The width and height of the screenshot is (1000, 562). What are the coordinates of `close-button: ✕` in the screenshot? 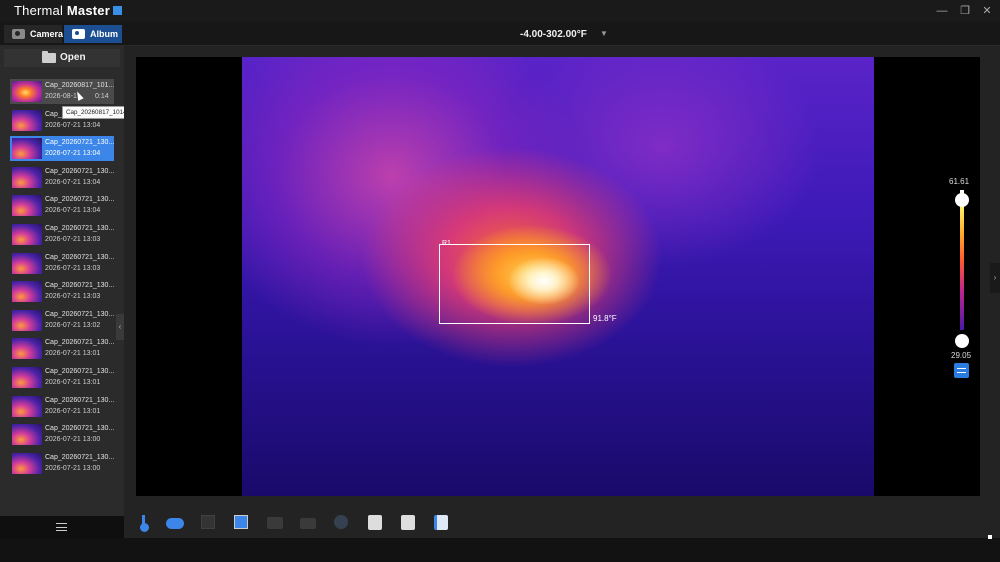 It's located at (987, 11).